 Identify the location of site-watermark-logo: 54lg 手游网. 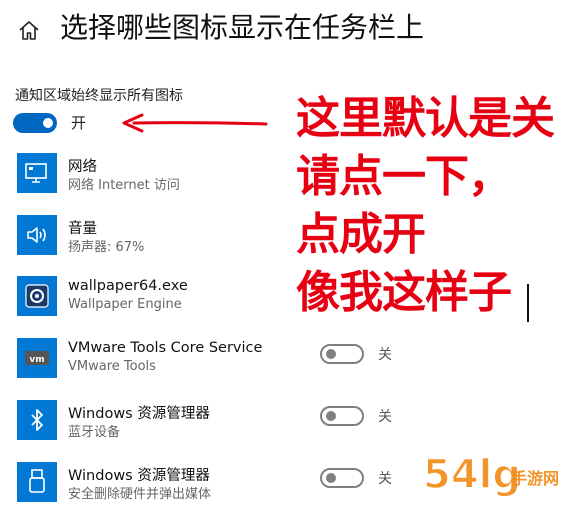
(490, 474).